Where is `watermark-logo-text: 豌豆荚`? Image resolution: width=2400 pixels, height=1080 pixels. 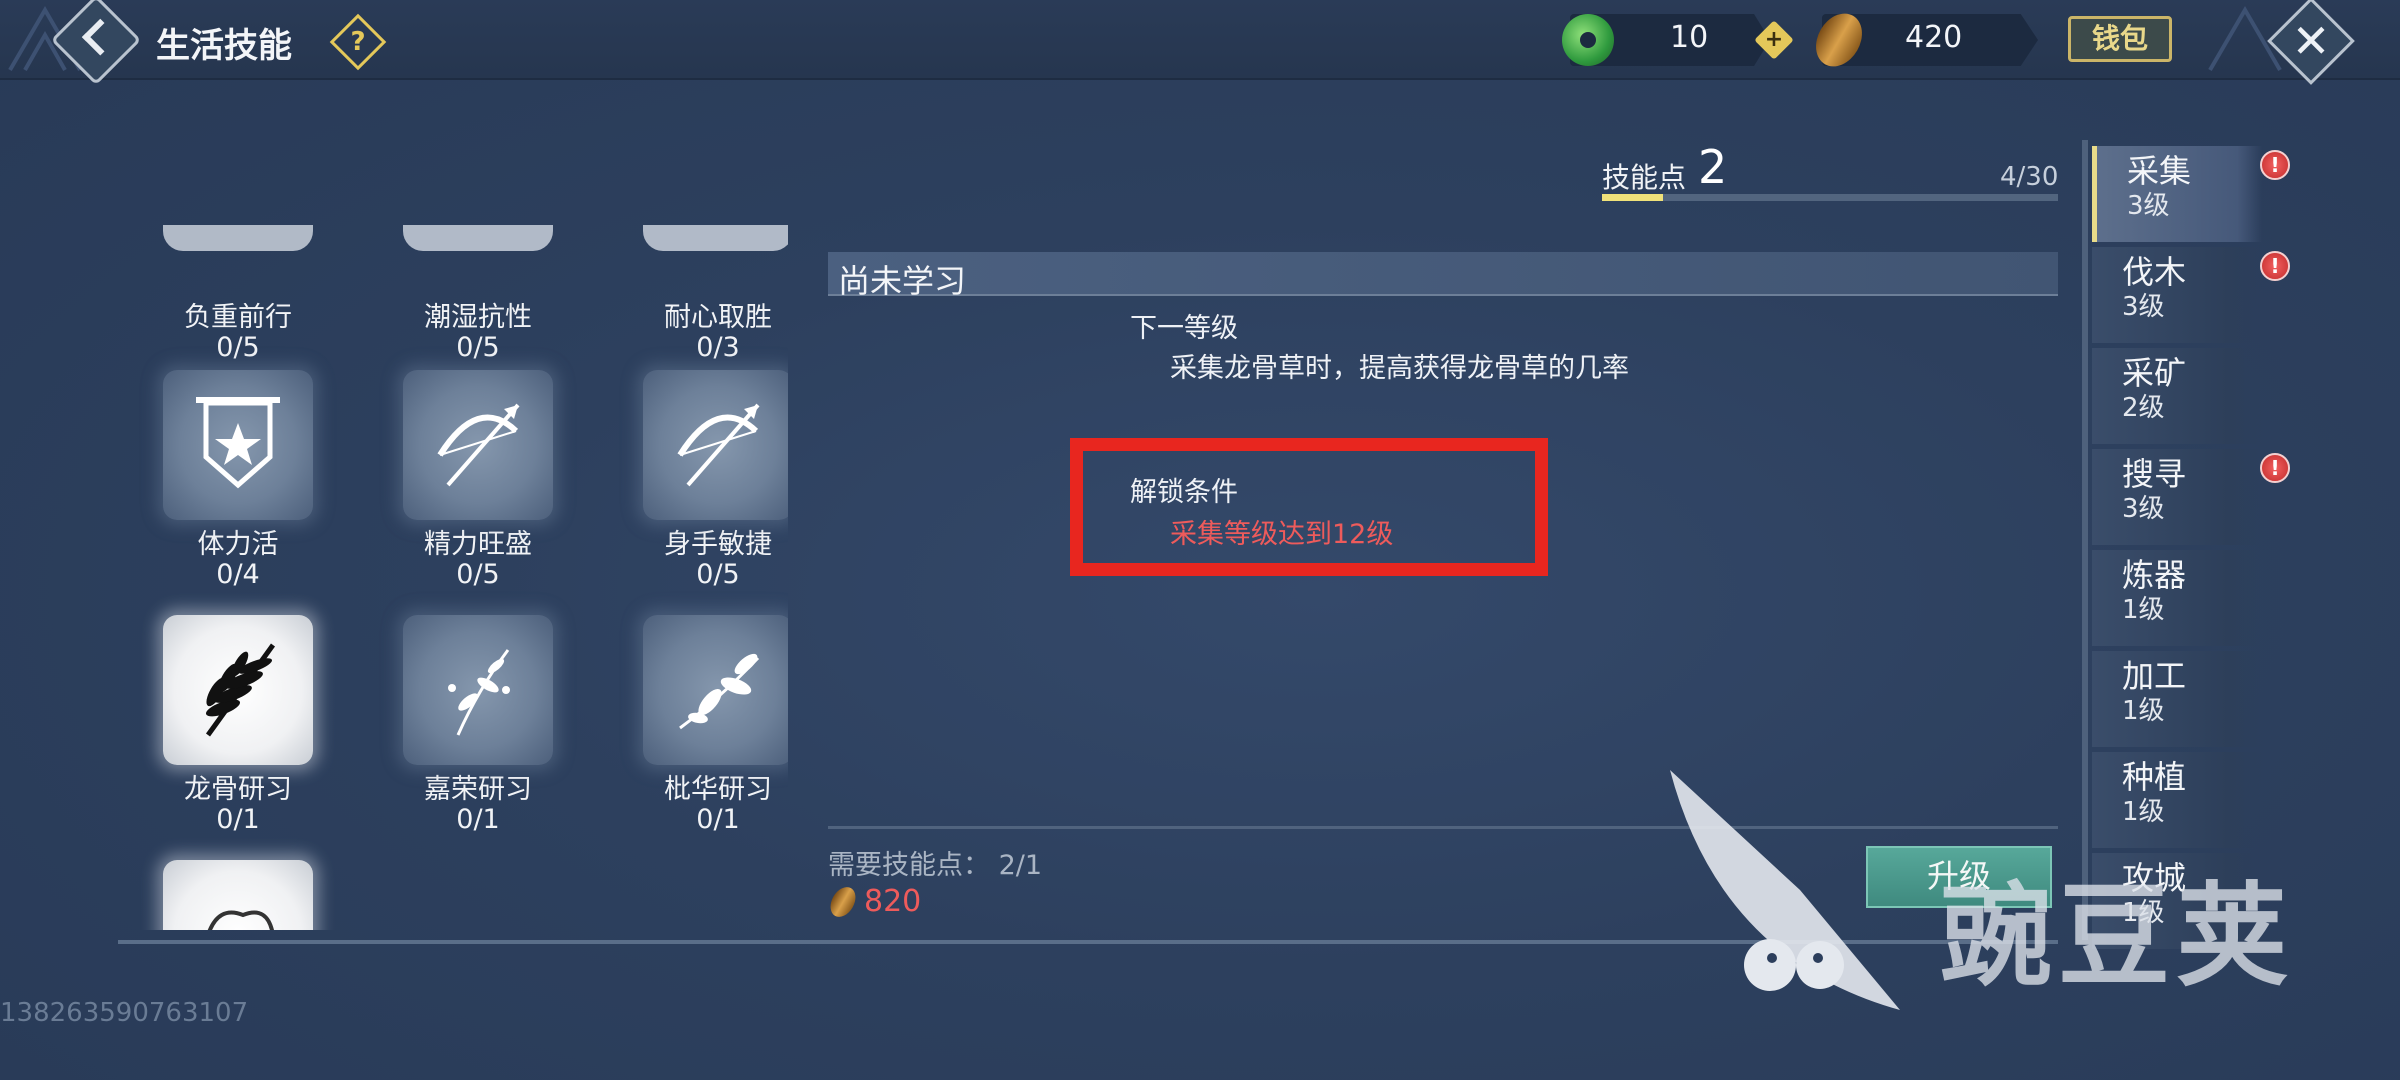 watermark-logo-text: 豌豆荚 is located at coordinates (2117, 937).